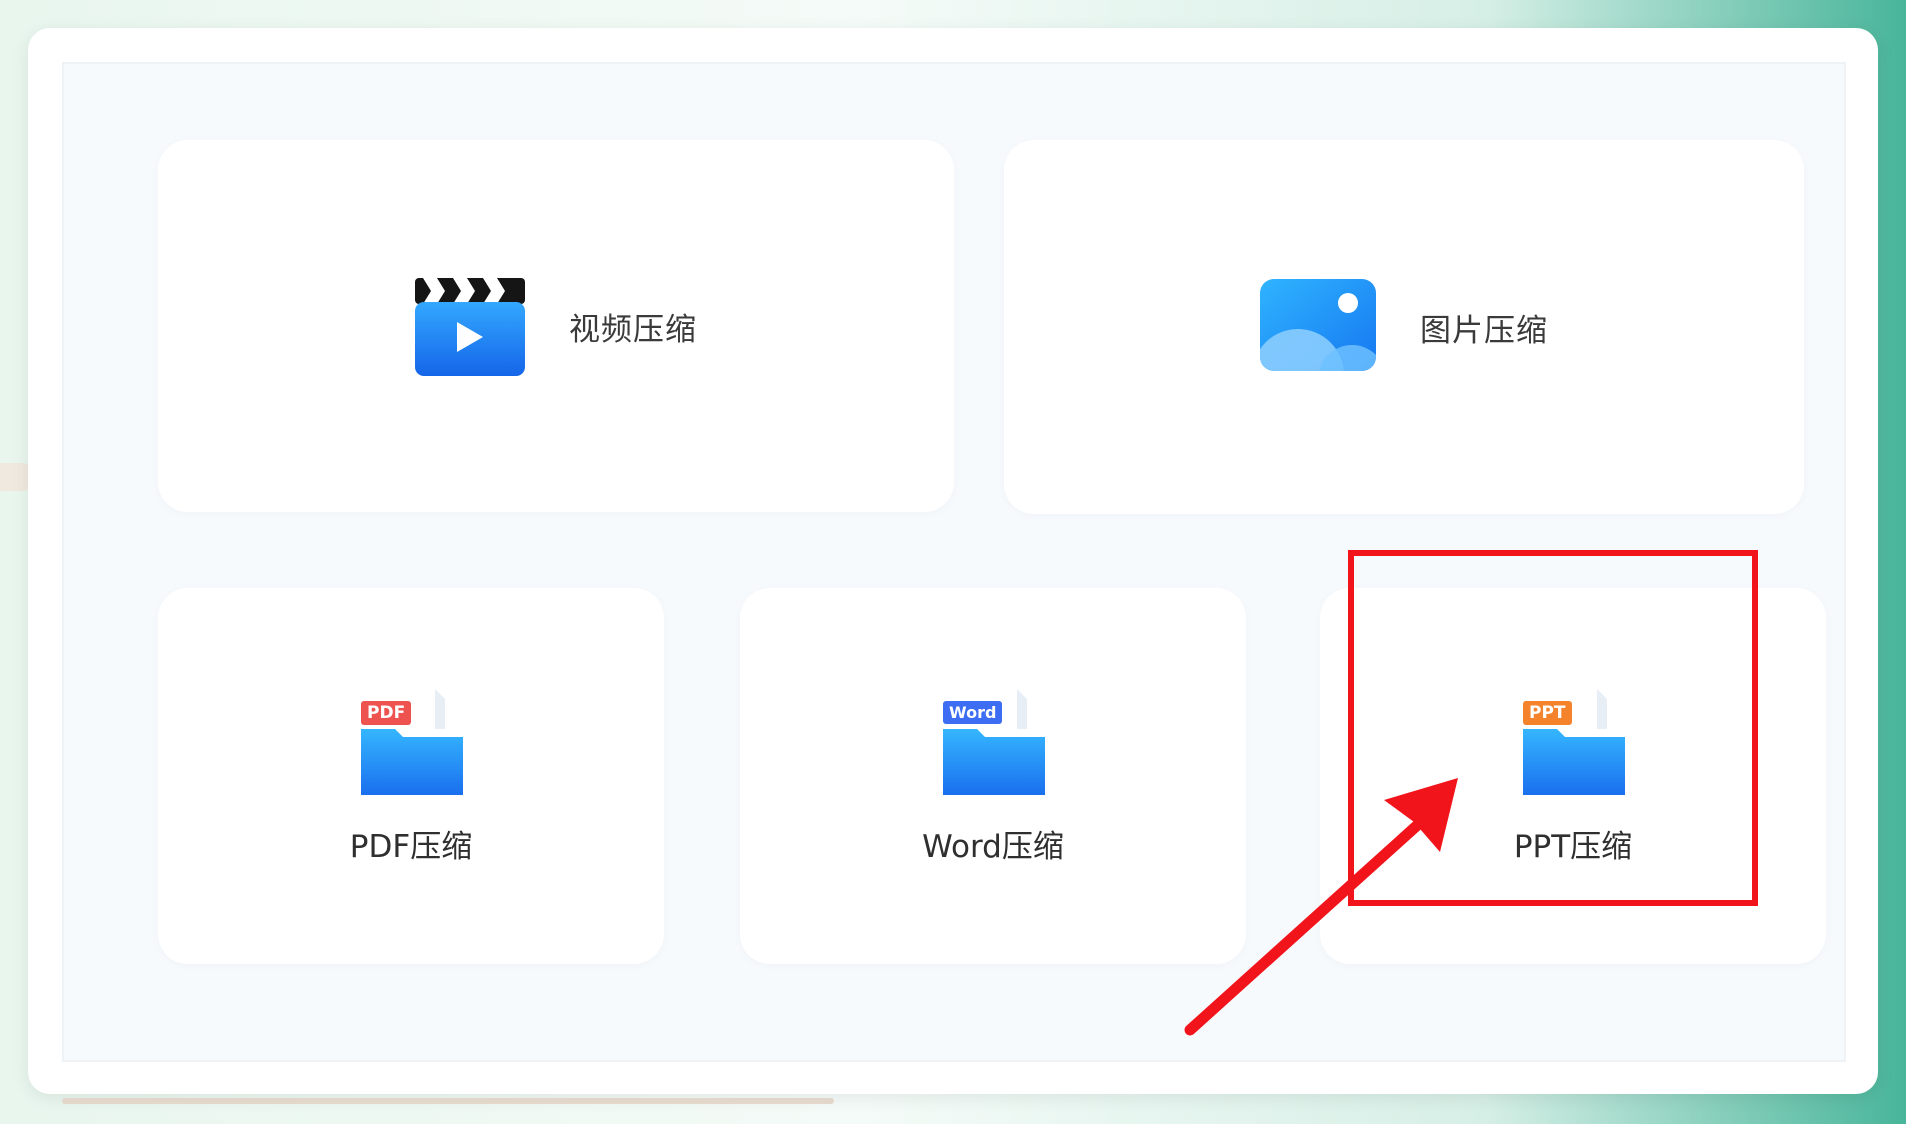  What do you see at coordinates (470, 326) in the screenshot?
I see `video-clapper-icon` at bounding box center [470, 326].